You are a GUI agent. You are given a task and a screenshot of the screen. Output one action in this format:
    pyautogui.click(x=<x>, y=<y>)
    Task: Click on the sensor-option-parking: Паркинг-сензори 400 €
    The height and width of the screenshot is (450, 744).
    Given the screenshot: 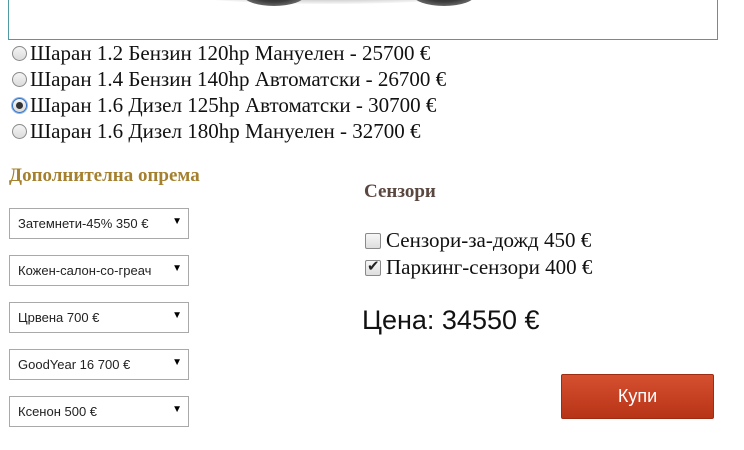 What is the action you would take?
    pyautogui.click(x=478, y=267)
    